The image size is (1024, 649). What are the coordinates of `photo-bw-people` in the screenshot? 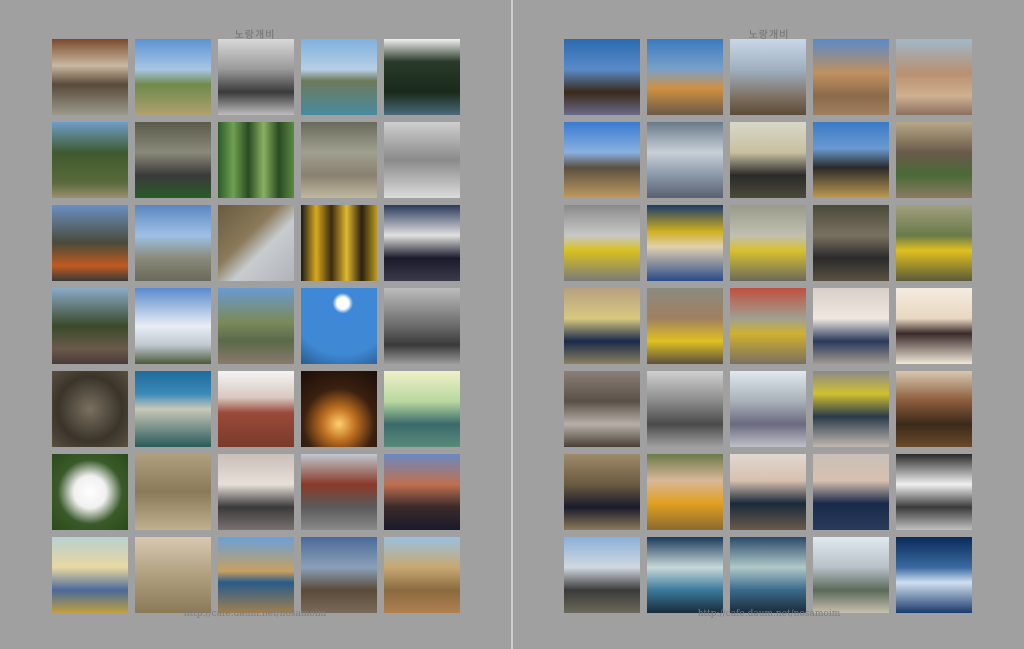 It's located at (256, 77).